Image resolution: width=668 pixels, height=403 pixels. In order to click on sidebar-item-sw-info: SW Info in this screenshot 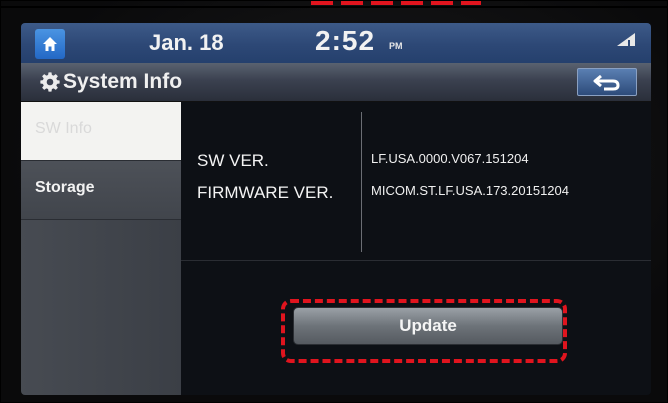, I will do `click(101, 131)`.